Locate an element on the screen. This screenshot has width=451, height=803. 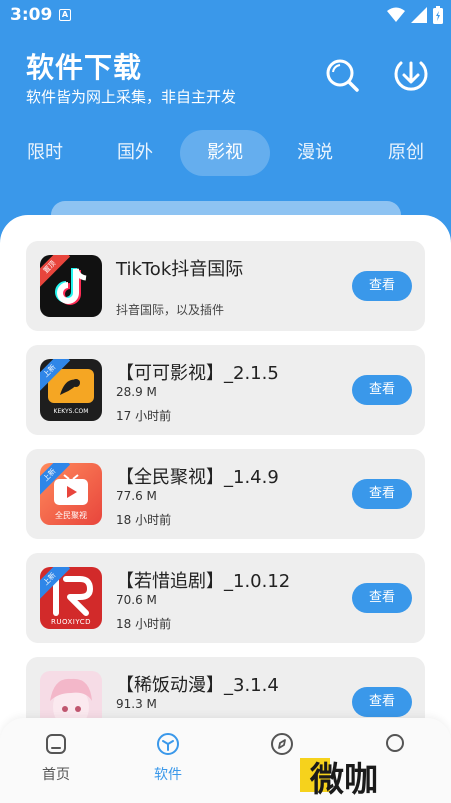
tab-foreign: 国外 is located at coordinates (135, 153).